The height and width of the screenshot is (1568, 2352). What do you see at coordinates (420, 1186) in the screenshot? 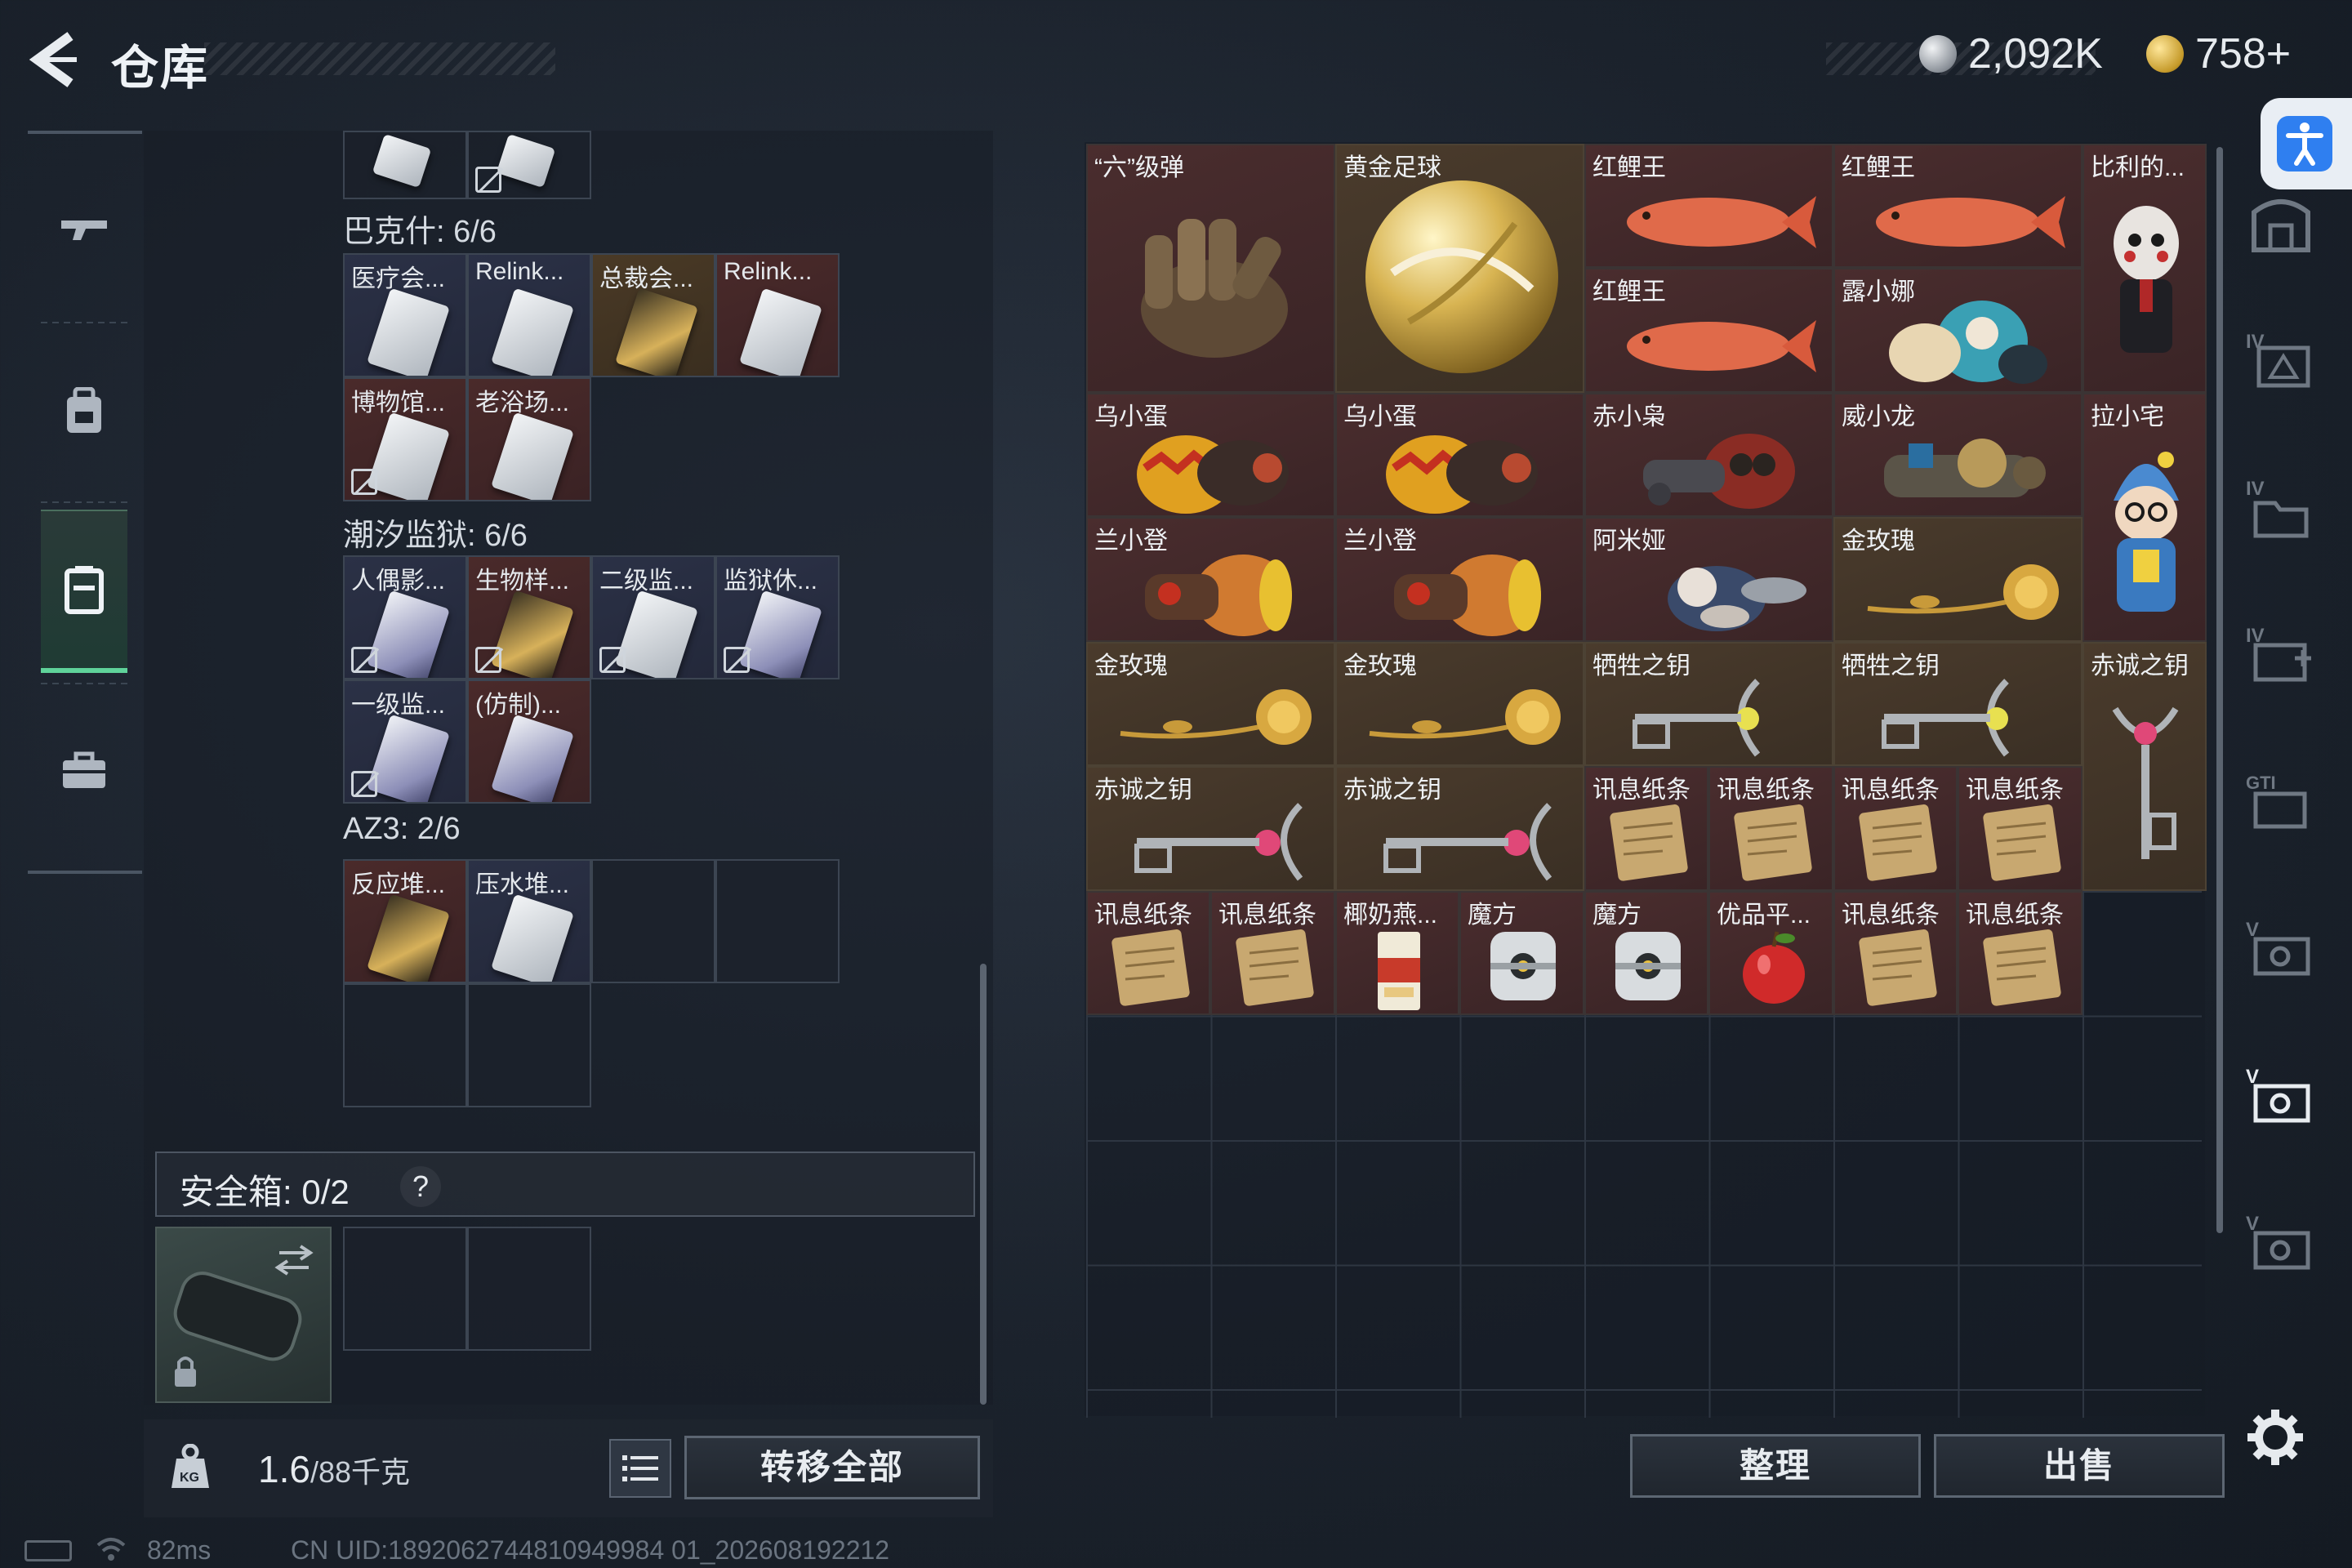
I see `safebox-help-button: ?` at bounding box center [420, 1186].